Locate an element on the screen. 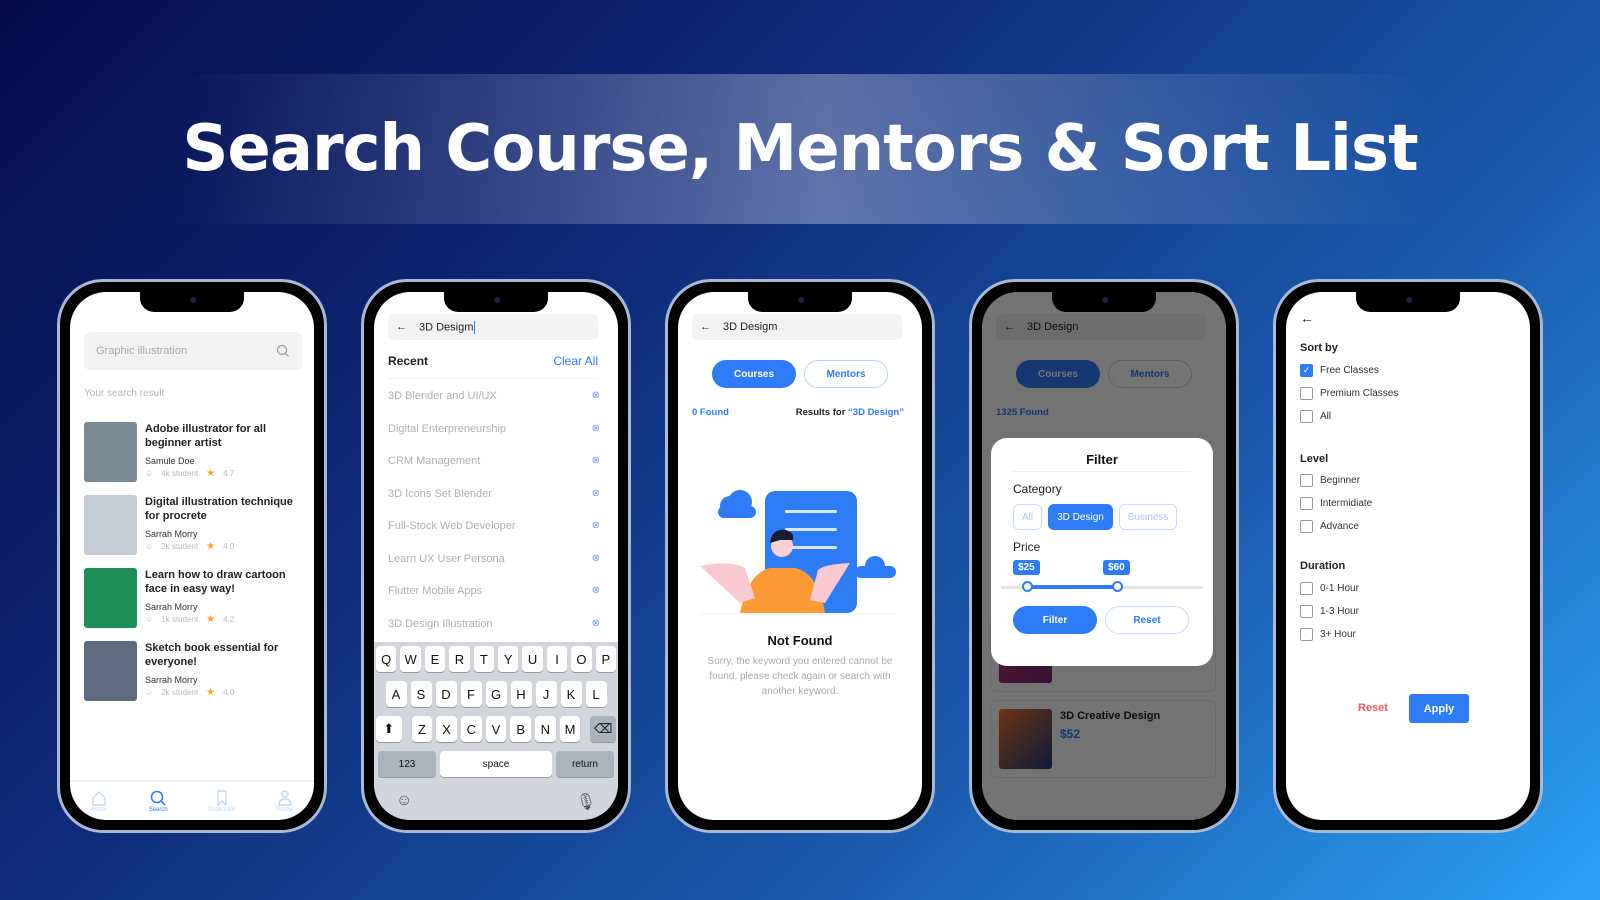  tab-courses: Courses is located at coordinates (754, 374).